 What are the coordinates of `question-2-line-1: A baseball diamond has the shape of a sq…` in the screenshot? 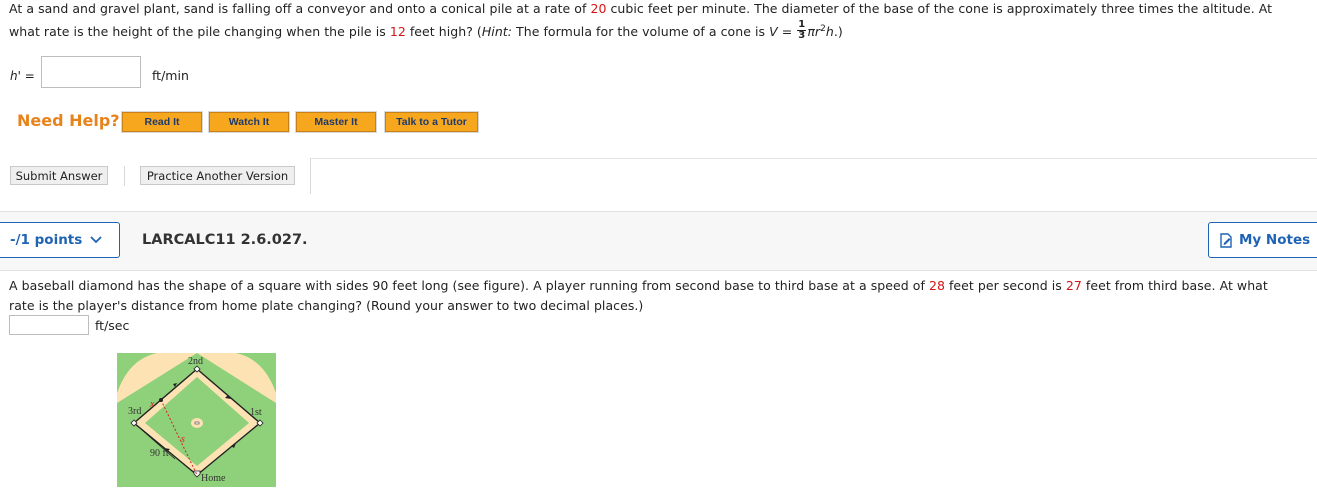 It's located at (638, 285).